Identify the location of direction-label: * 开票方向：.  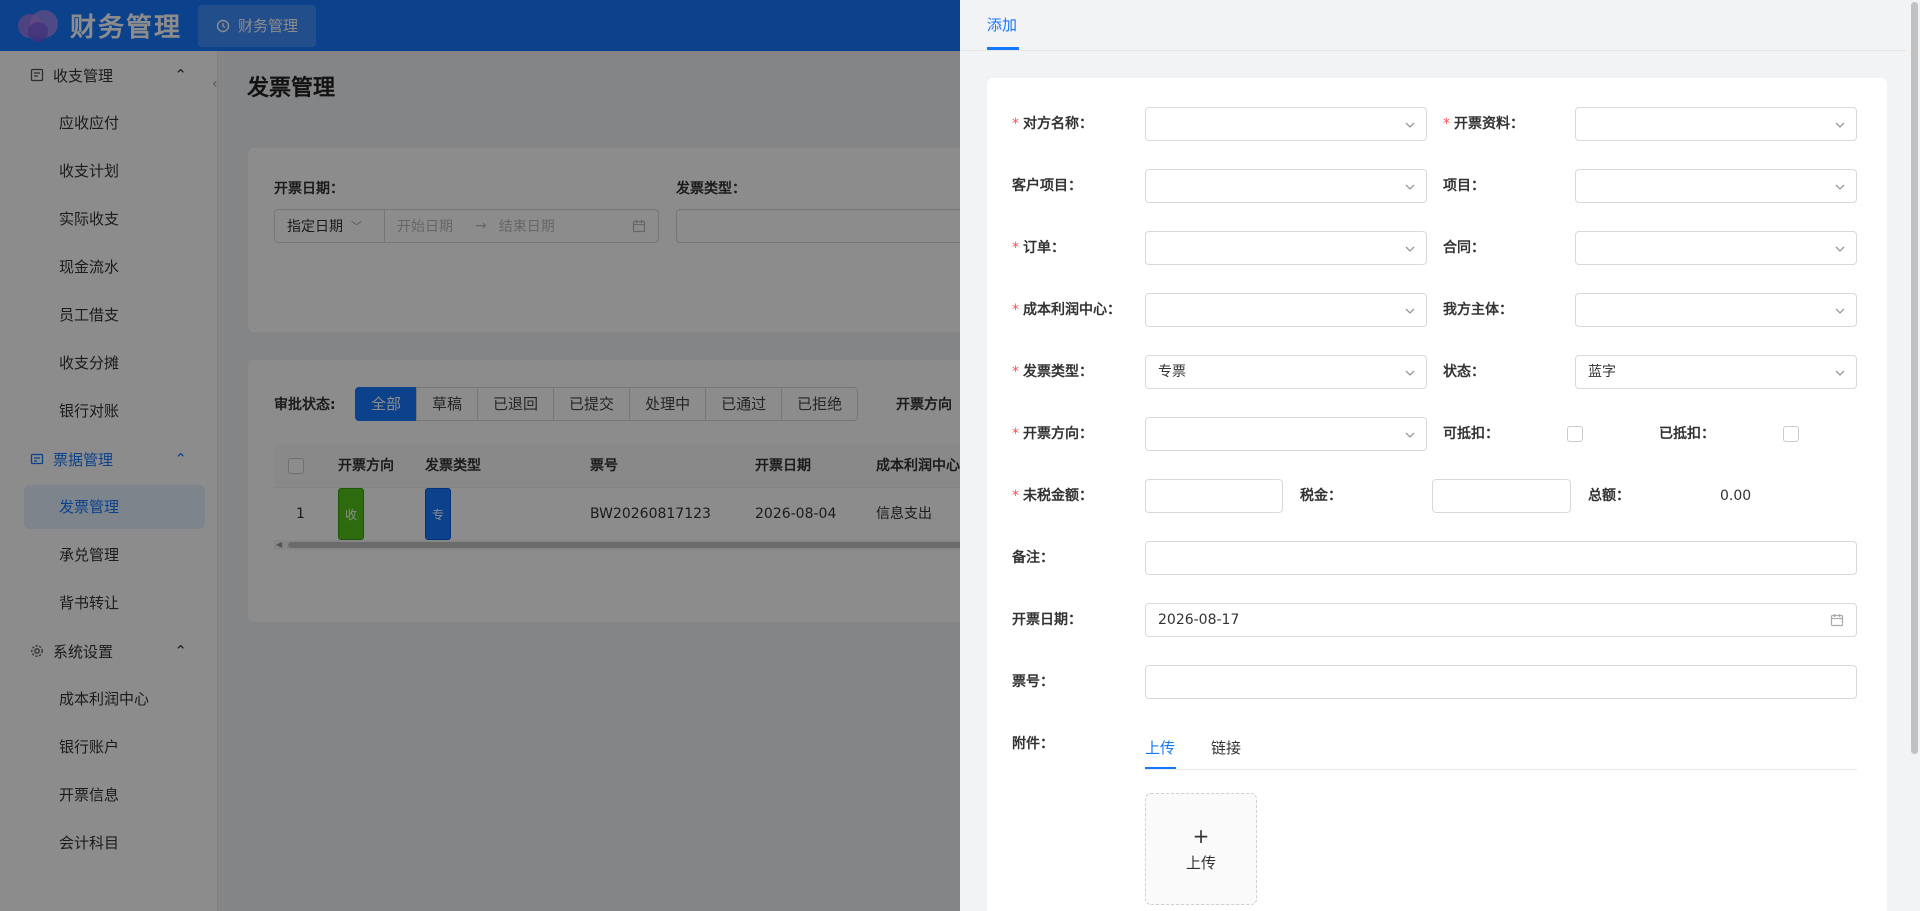
(1052, 434).